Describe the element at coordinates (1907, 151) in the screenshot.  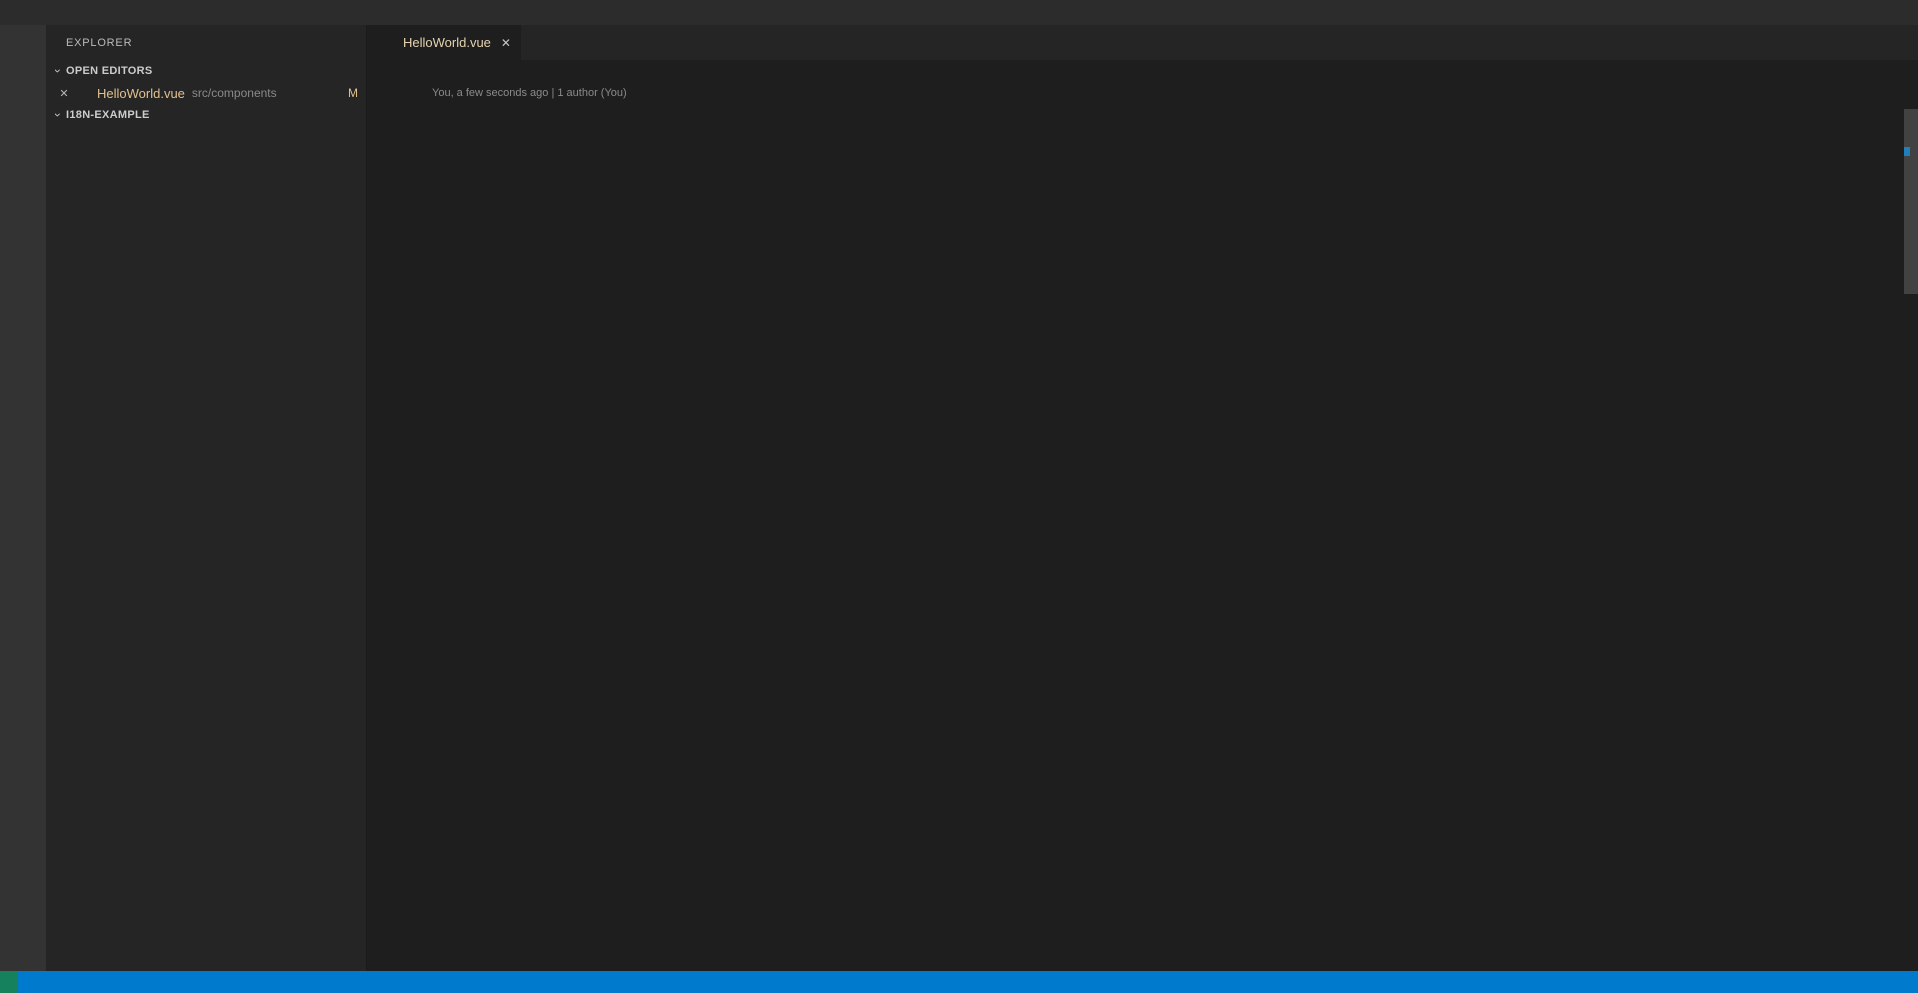
I see `modified-overview-mark` at that location.